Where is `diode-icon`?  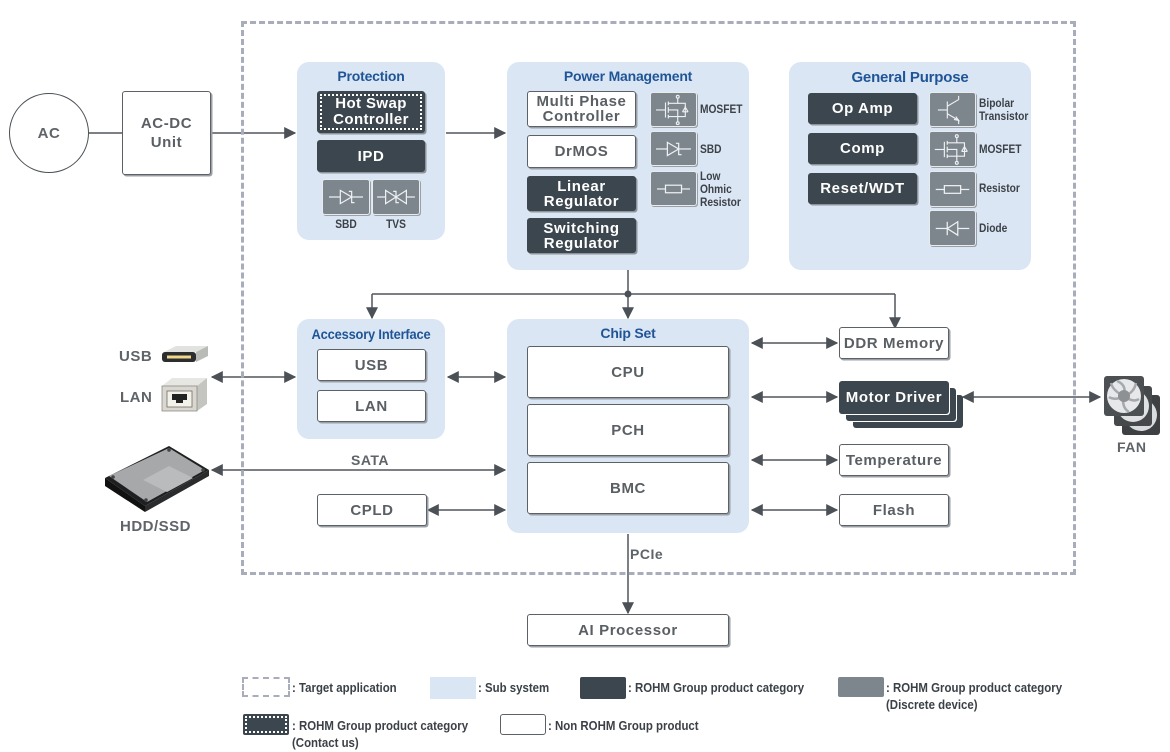 diode-icon is located at coordinates (952, 228).